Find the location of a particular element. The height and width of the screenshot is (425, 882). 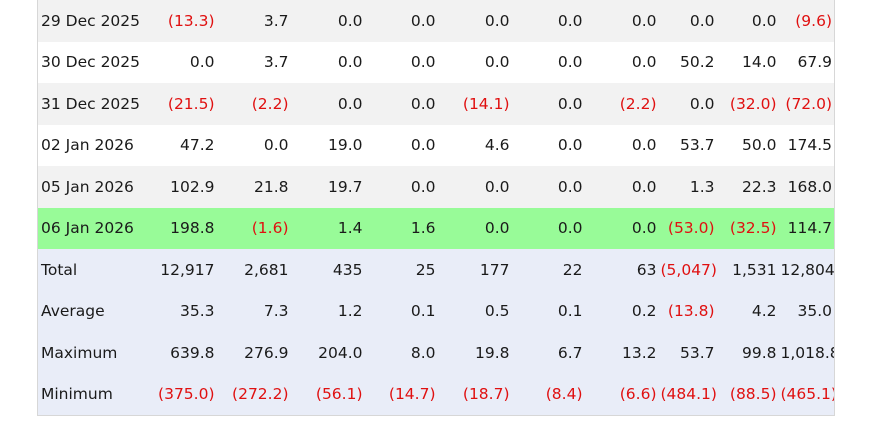

value-cell: 63 is located at coordinates (646, 269).